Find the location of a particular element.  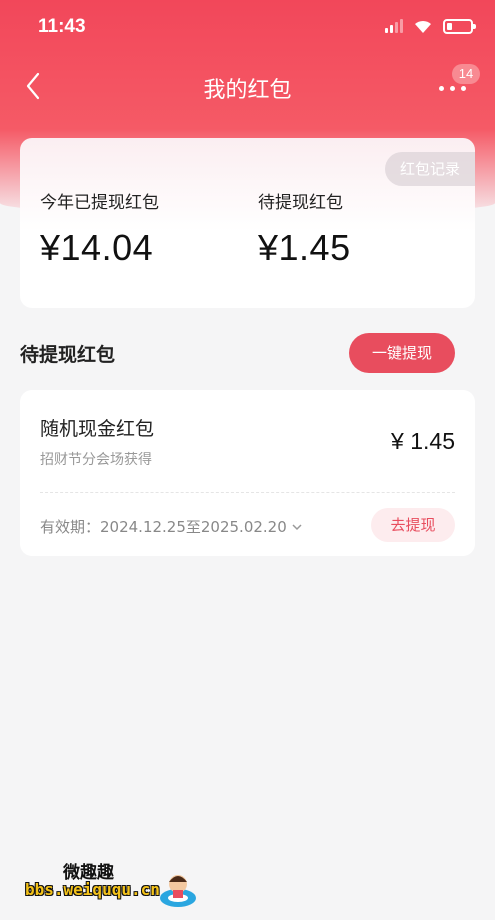

redpacket-name: 随机现金红包 is located at coordinates (97, 429).